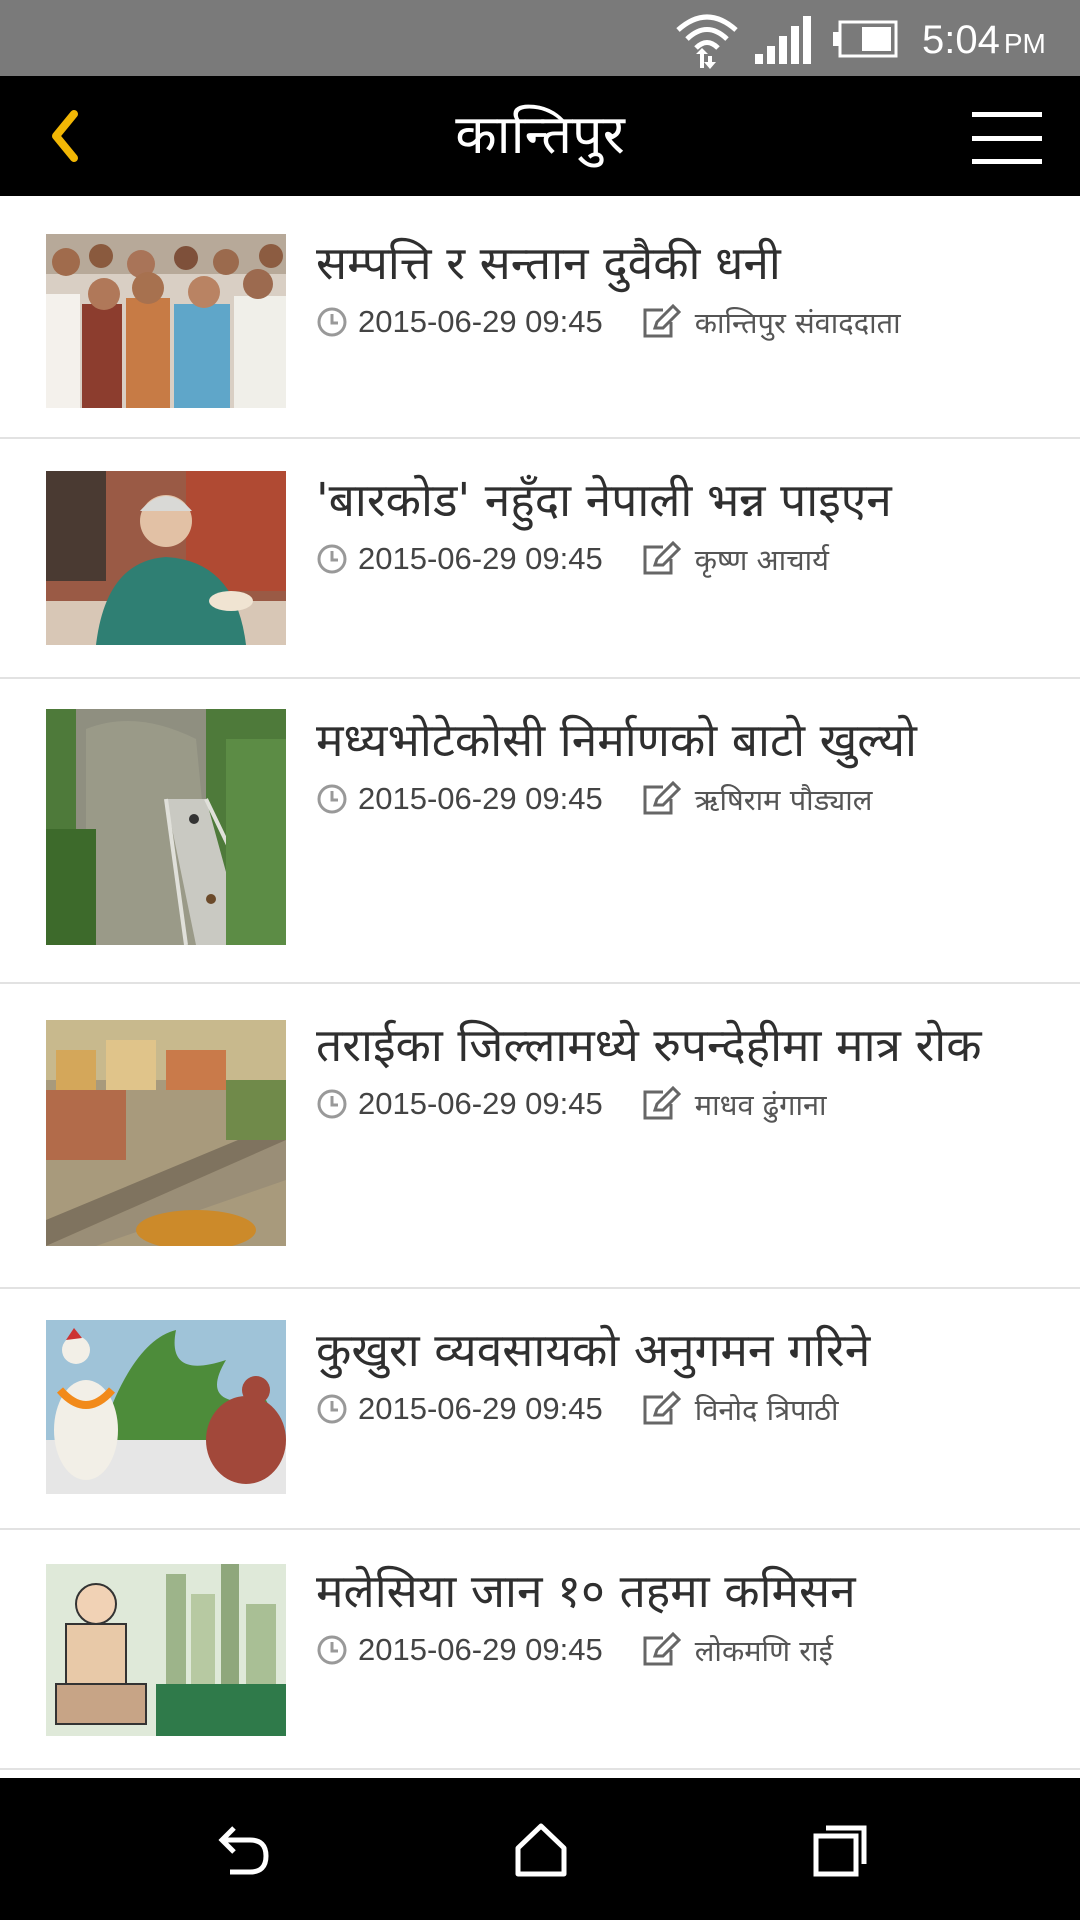  Describe the element at coordinates (797, 322) in the screenshot. I see `news-author: कान्तिपुर संवाददाता` at that location.